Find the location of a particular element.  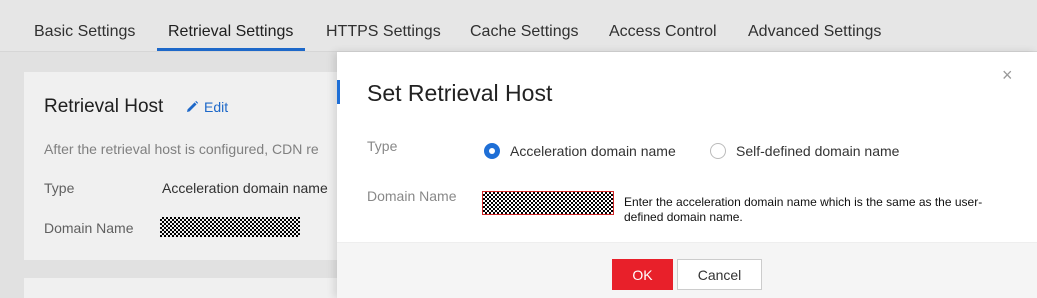

radio-checked-icon is located at coordinates (492, 151).